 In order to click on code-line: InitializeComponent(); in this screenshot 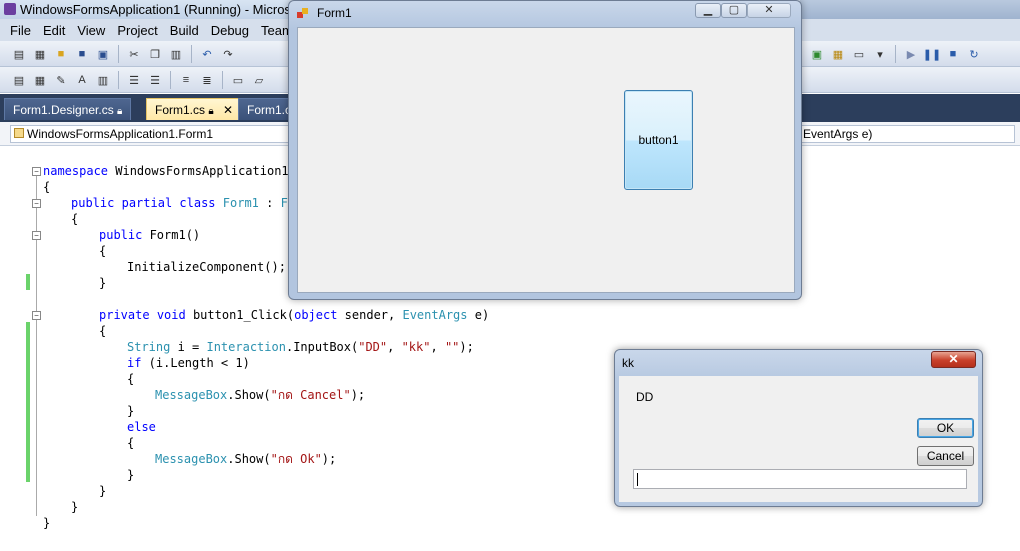, I will do `click(206, 267)`.